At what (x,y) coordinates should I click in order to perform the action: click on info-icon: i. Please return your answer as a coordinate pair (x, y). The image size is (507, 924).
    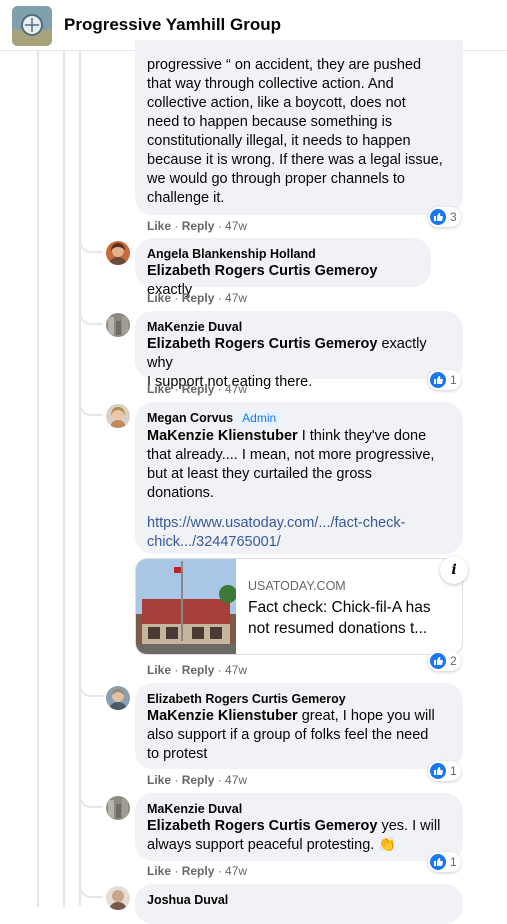
    Looking at the image, I should click on (454, 570).